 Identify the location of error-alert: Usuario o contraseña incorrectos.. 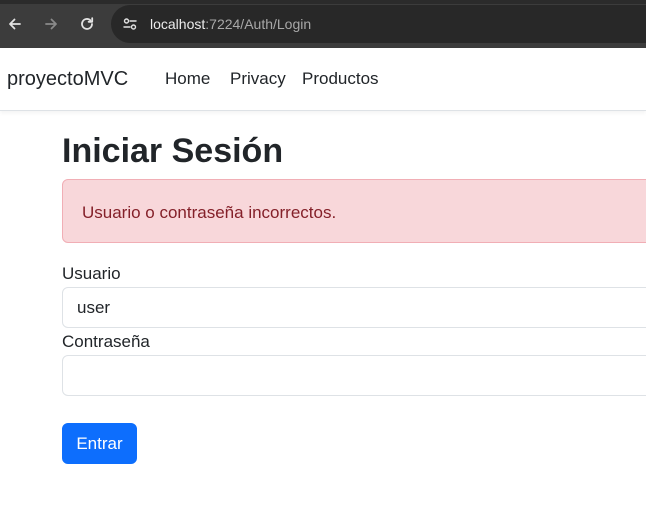
(354, 211).